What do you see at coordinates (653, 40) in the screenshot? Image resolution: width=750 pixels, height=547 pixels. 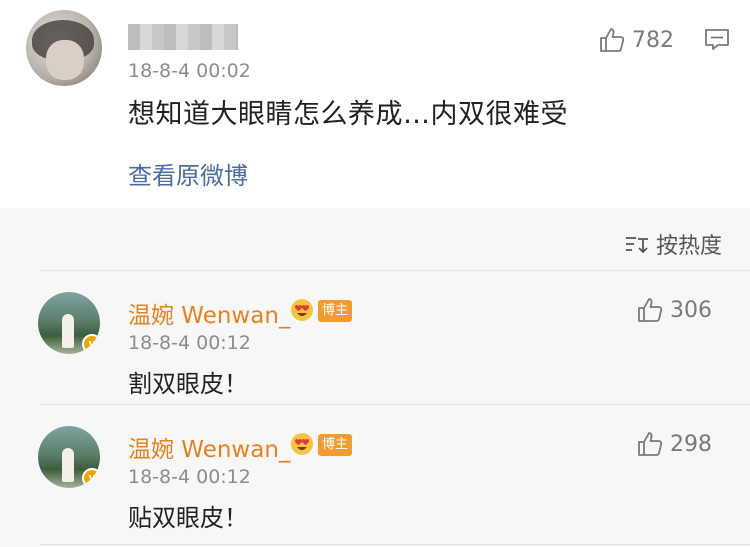 I see `post-like-count: 782` at bounding box center [653, 40].